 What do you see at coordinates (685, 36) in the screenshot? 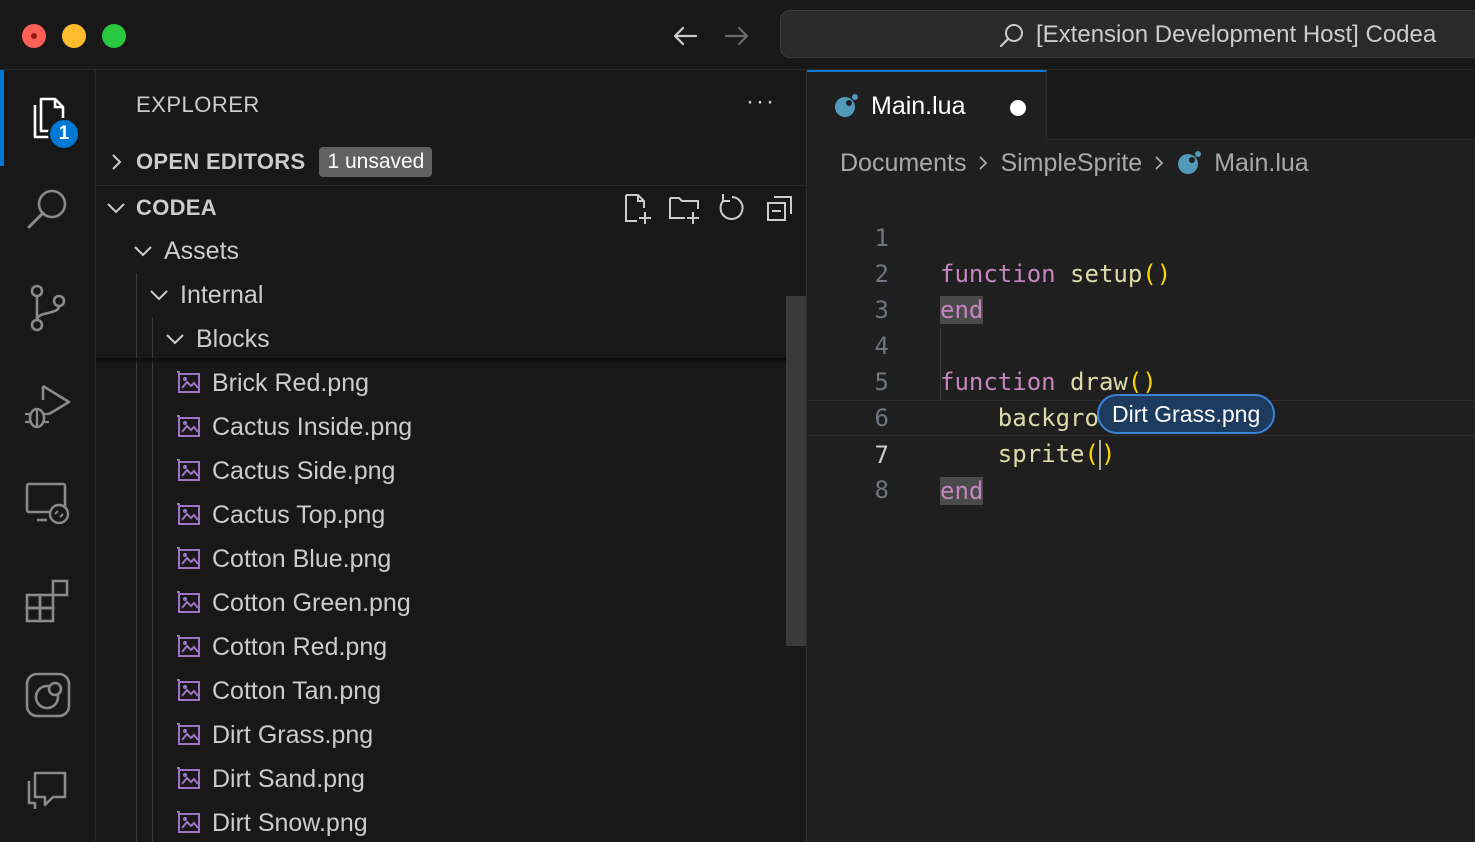
I see `back-arrow-icon` at bounding box center [685, 36].